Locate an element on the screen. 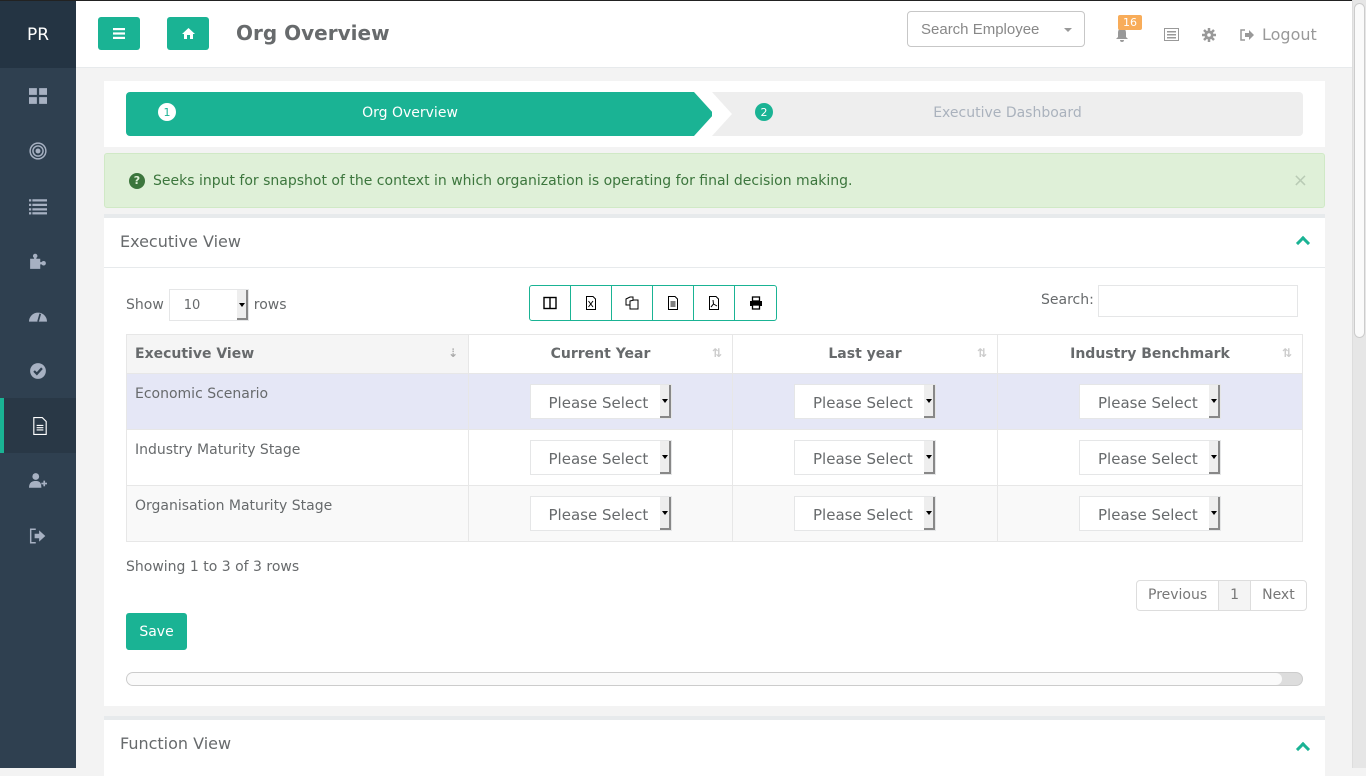  page-size-select: 10 is located at coordinates (208, 305).